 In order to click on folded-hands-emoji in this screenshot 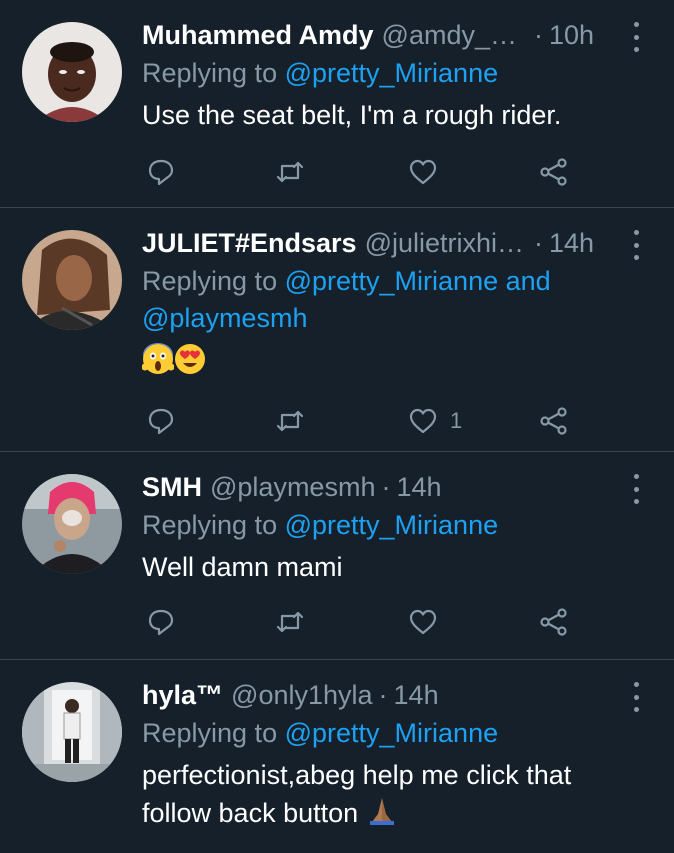, I will do `click(382, 815)`.